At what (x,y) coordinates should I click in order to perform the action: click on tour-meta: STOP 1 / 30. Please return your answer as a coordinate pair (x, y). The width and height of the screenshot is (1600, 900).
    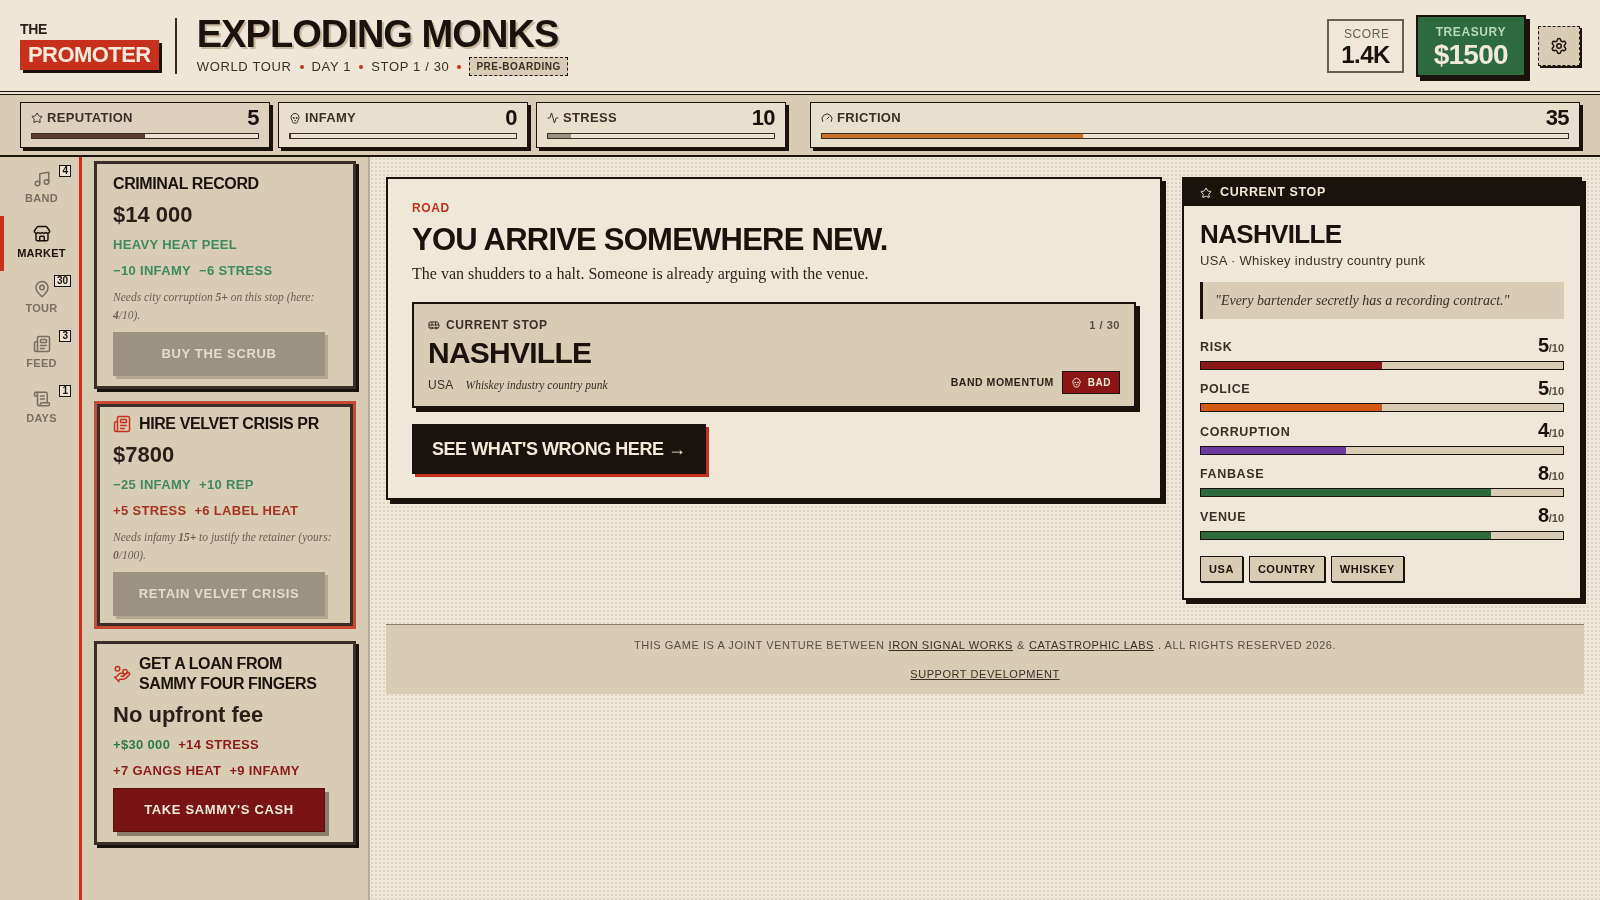
    Looking at the image, I should click on (410, 66).